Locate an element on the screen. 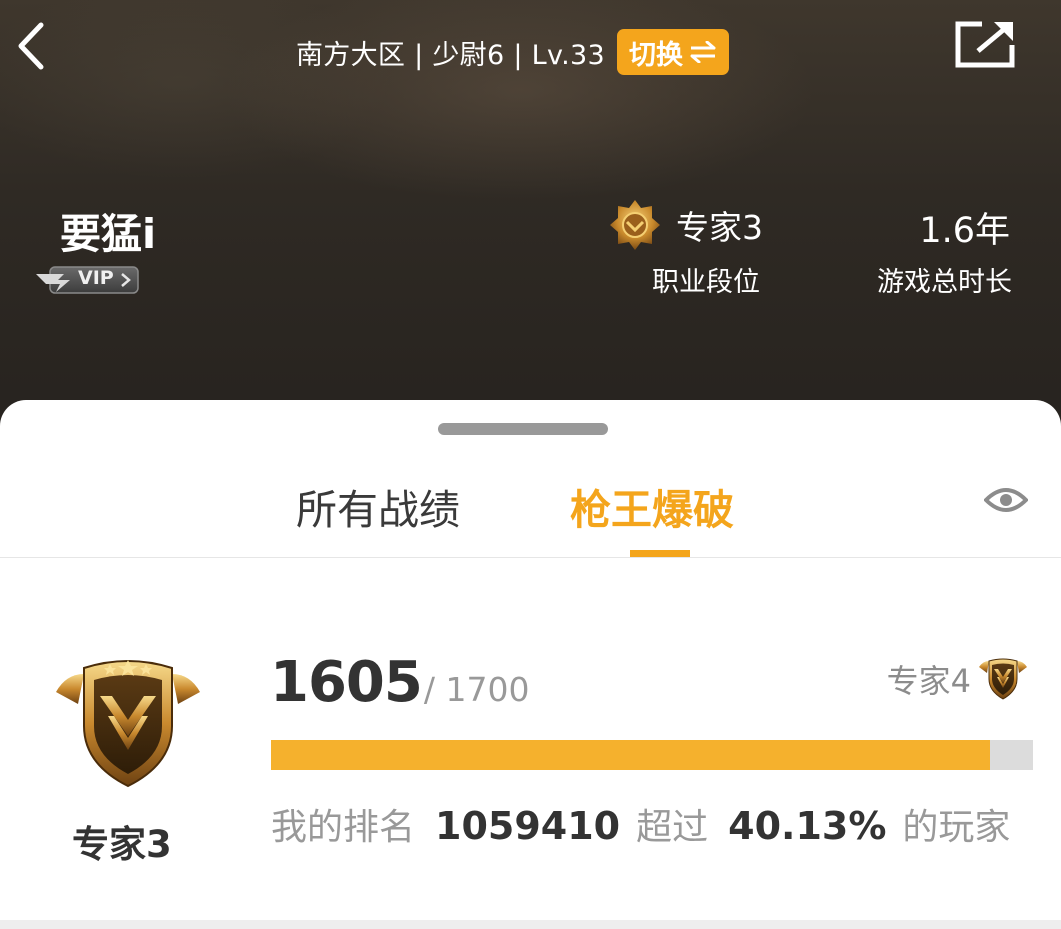 The width and height of the screenshot is (1061, 929). current-rank-name: 专家3 is located at coordinates (122, 844).